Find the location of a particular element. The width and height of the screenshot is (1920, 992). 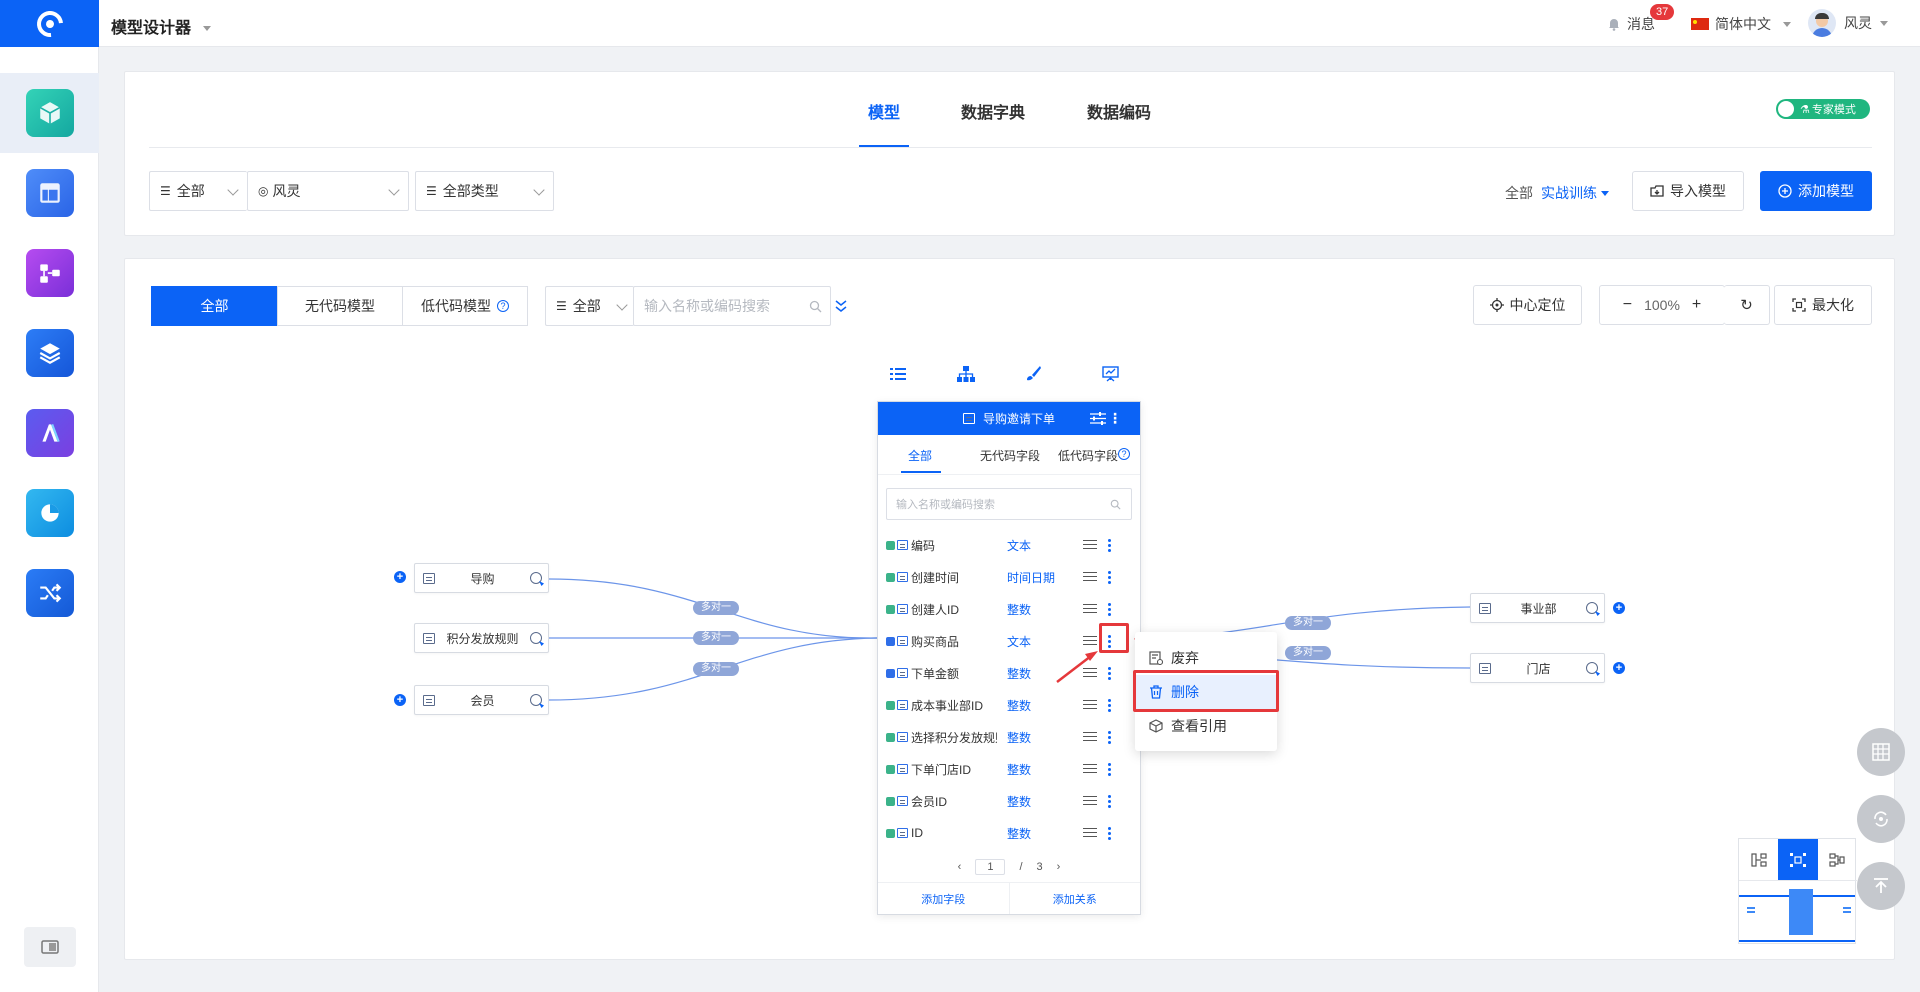

minimap-left-node is located at coordinates (1751, 908).